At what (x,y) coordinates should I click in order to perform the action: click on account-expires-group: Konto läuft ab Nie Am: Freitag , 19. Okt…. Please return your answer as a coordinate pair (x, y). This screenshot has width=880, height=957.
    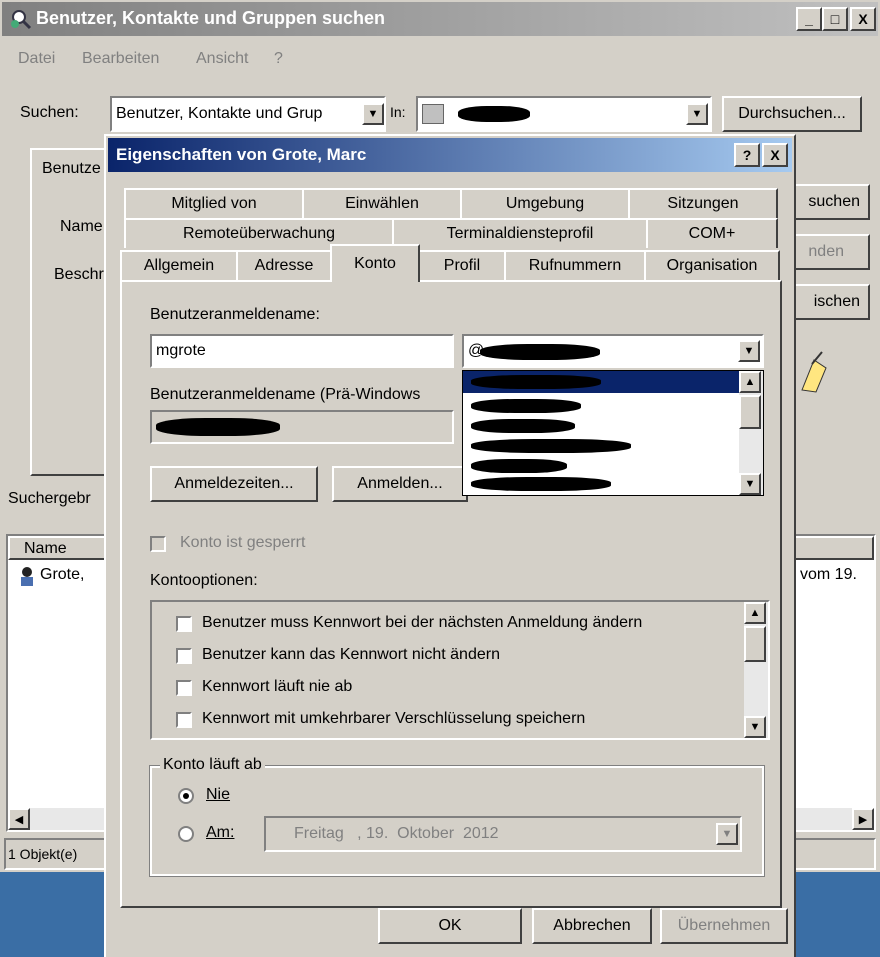
    Looking at the image, I should click on (457, 816).